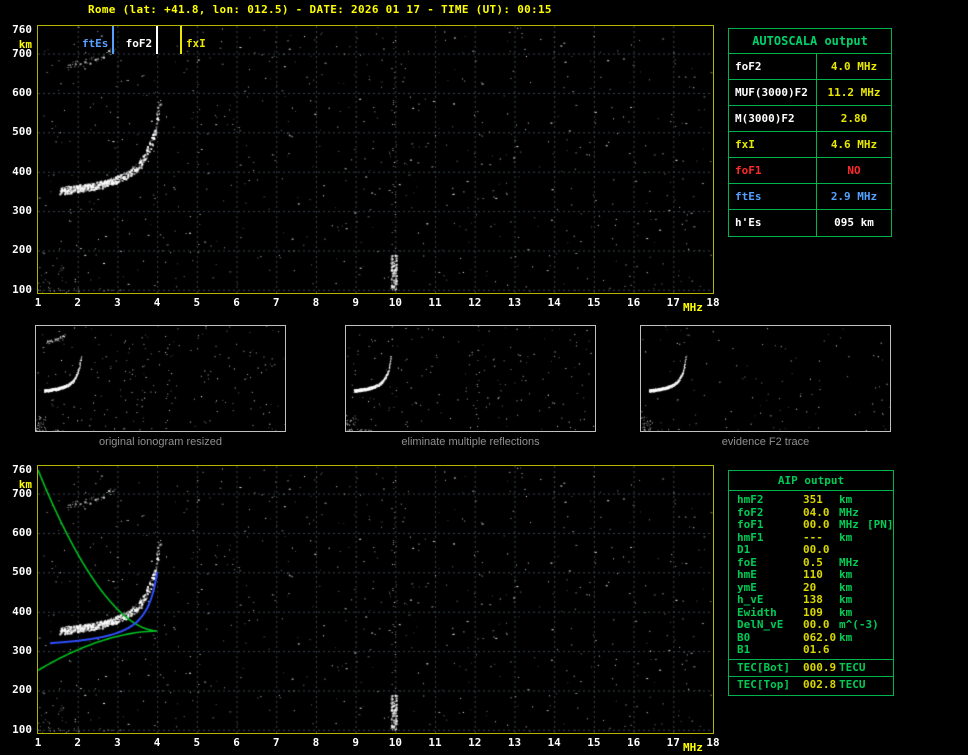 The height and width of the screenshot is (755, 968). I want to click on aip-value: 351, so click(813, 499).